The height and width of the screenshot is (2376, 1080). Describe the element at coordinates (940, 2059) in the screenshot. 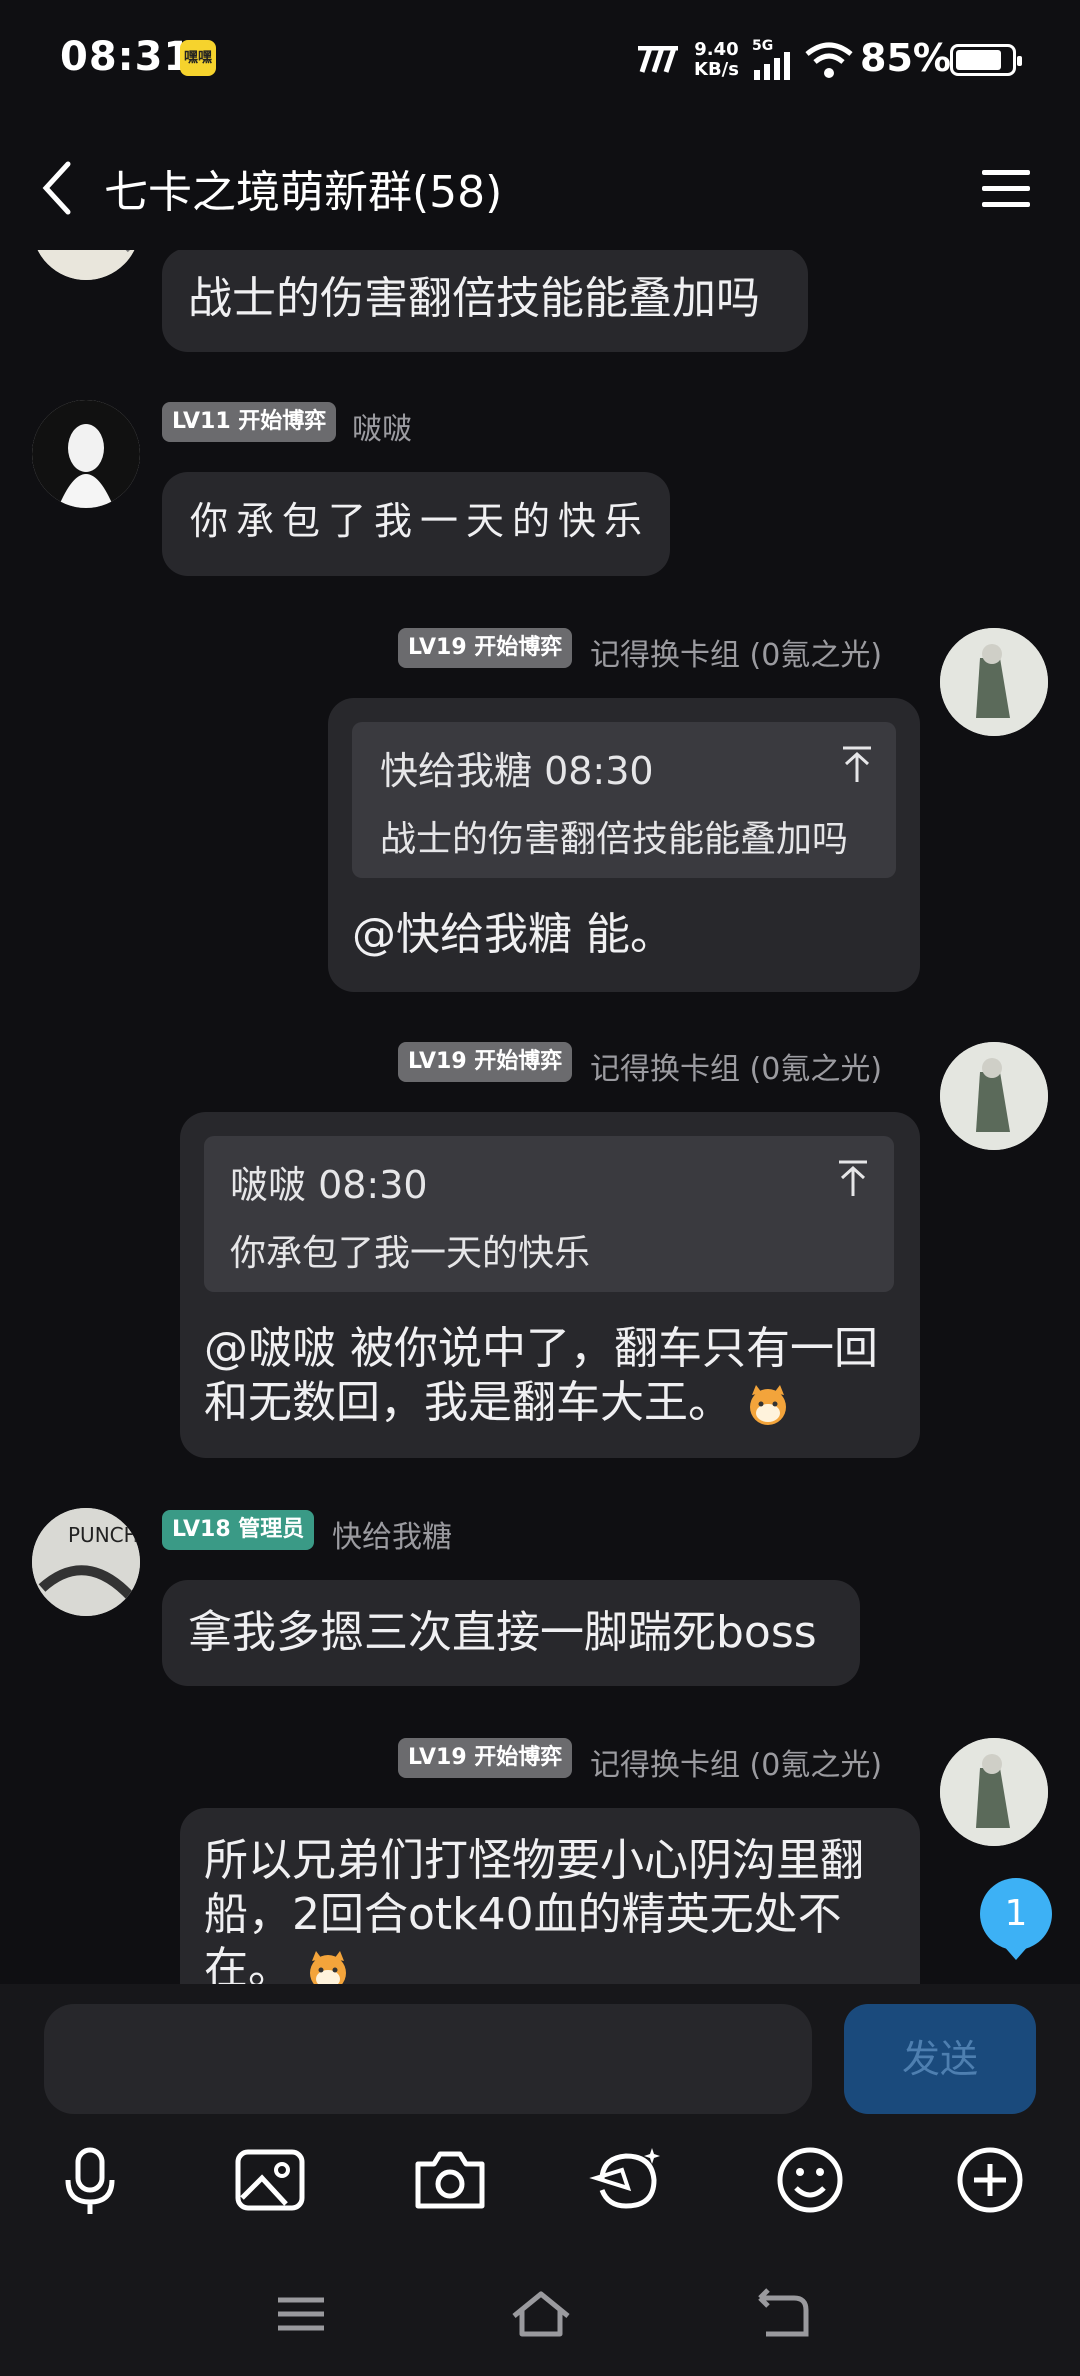

I see `send-button: 发送` at that location.